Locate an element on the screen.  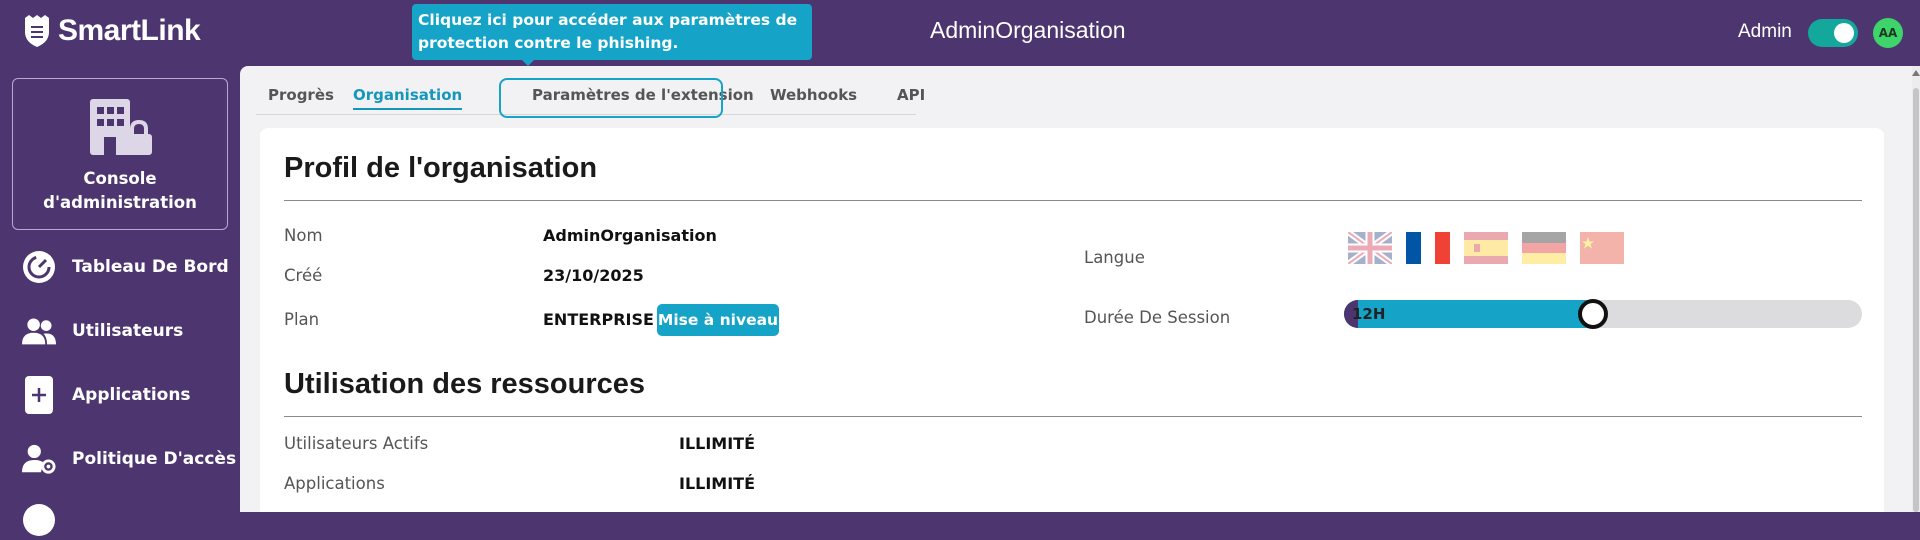
tab-webhooks: Webhooks is located at coordinates (813, 95).